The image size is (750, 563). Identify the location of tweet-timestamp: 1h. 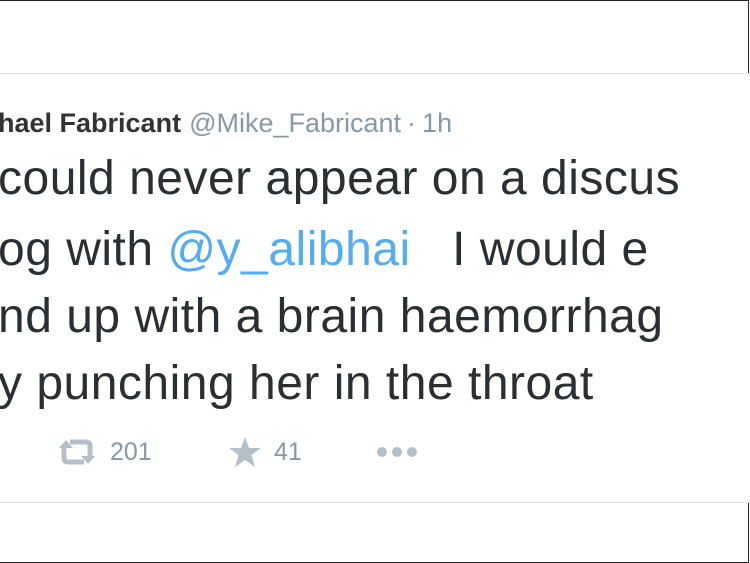
(437, 123).